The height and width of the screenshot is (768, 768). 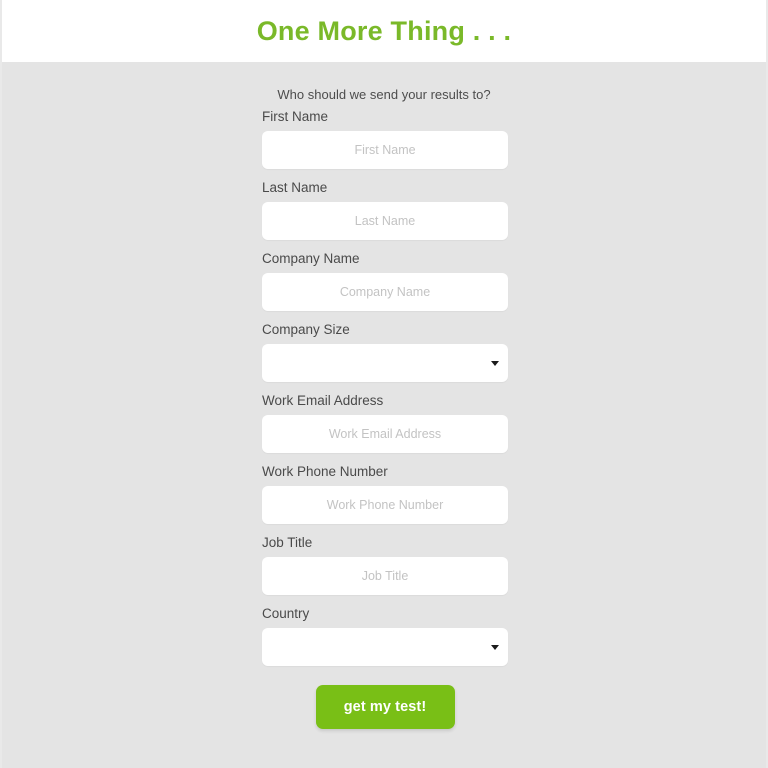 I want to click on label-work-email-address: Work Email Address, so click(x=323, y=400).